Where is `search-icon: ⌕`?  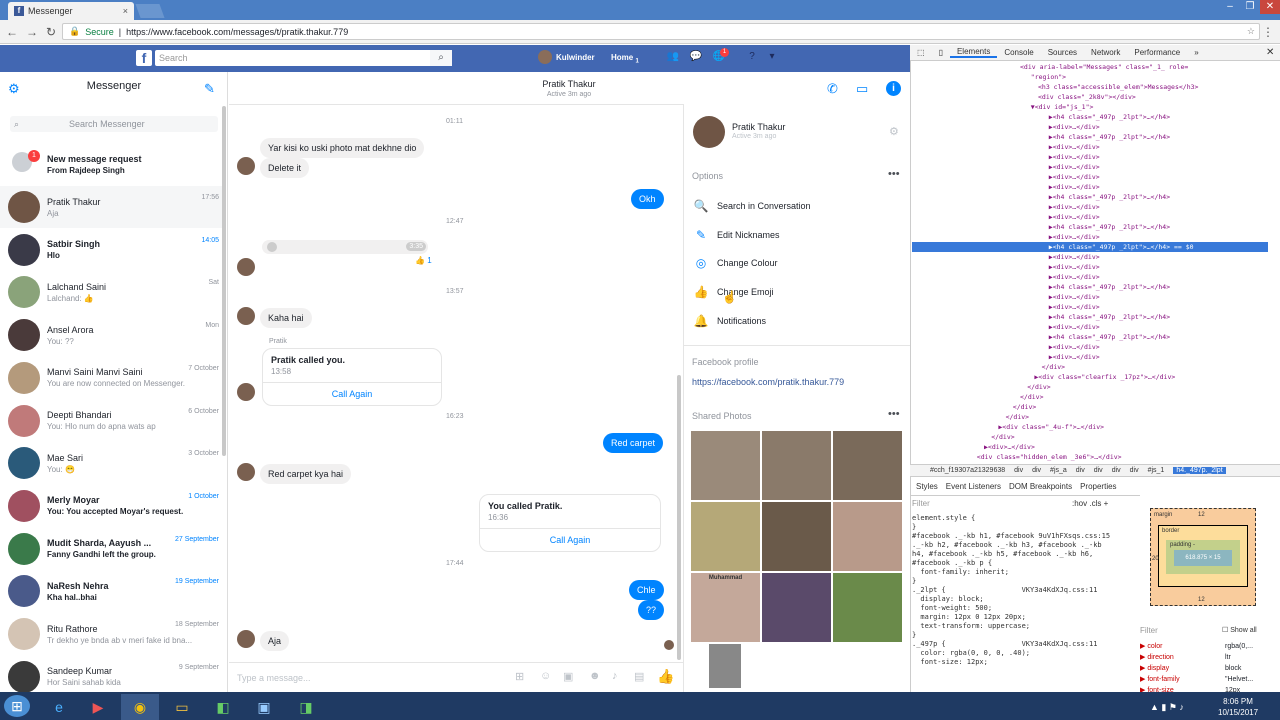 search-icon: ⌕ is located at coordinates (441, 58).